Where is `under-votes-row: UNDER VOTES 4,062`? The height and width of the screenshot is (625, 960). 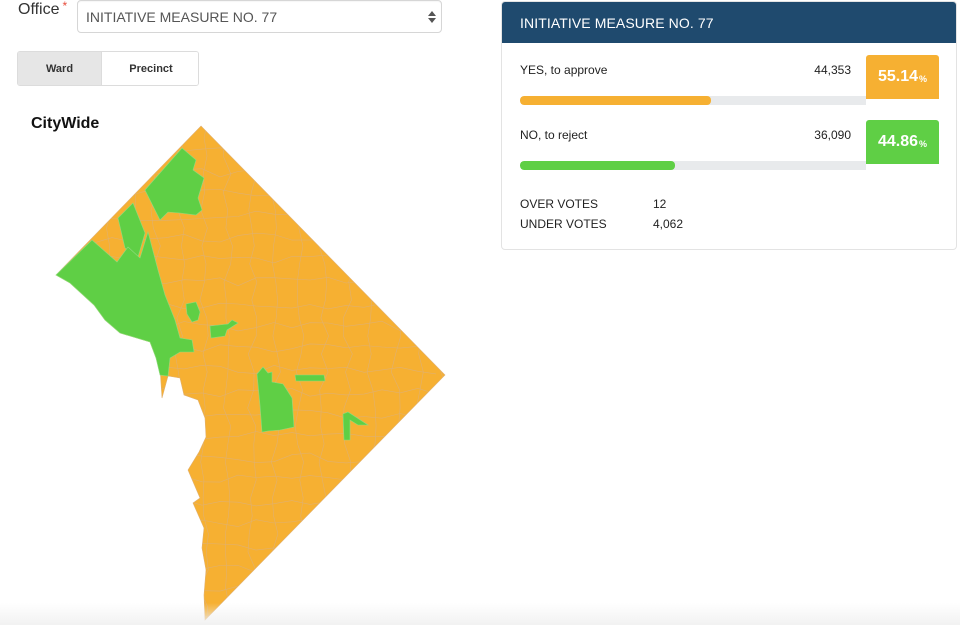
under-votes-row: UNDER VOTES 4,062 is located at coordinates (601, 224).